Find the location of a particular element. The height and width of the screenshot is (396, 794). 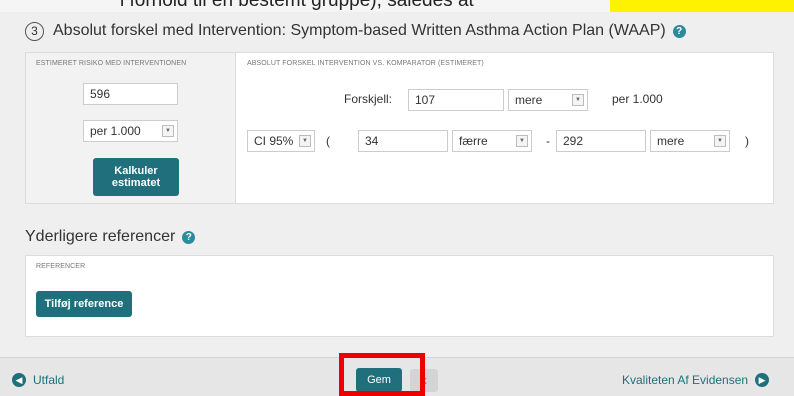

confidence-interval-select: CI 95% ▼ is located at coordinates (281, 141).